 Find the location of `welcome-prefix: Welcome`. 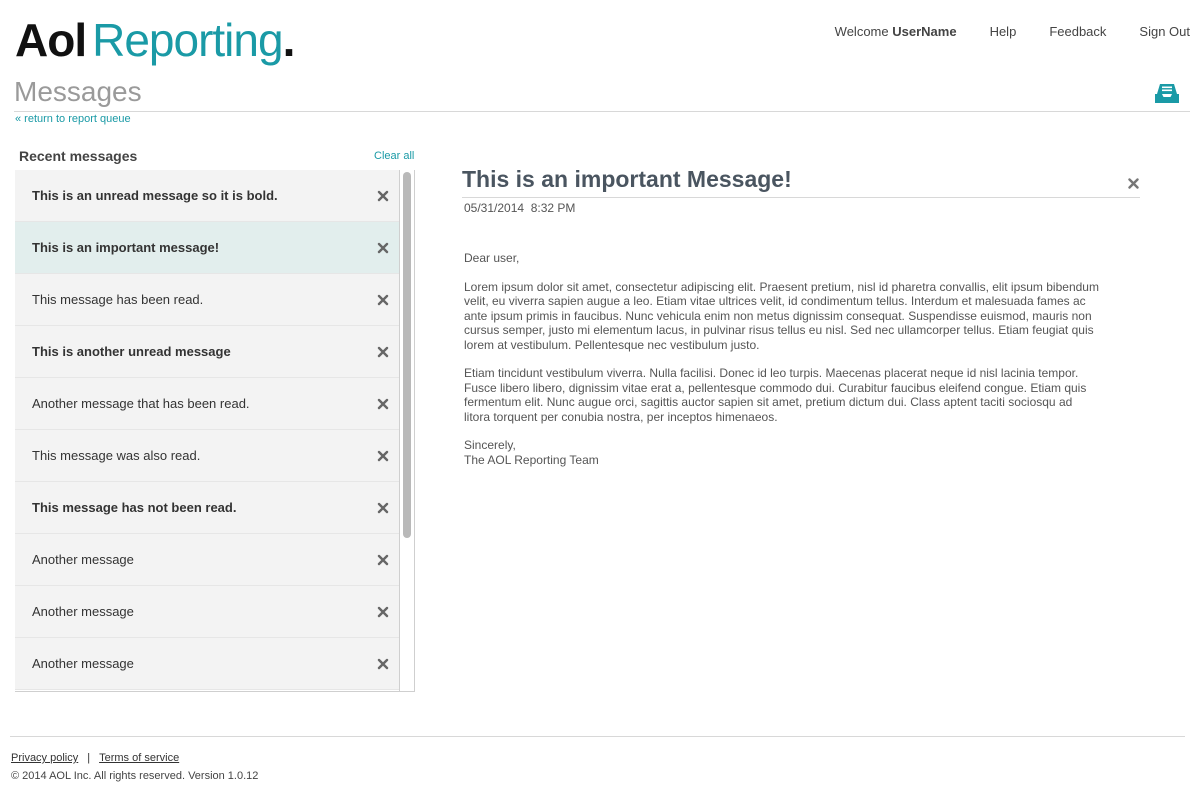

welcome-prefix: Welcome is located at coordinates (863, 31).